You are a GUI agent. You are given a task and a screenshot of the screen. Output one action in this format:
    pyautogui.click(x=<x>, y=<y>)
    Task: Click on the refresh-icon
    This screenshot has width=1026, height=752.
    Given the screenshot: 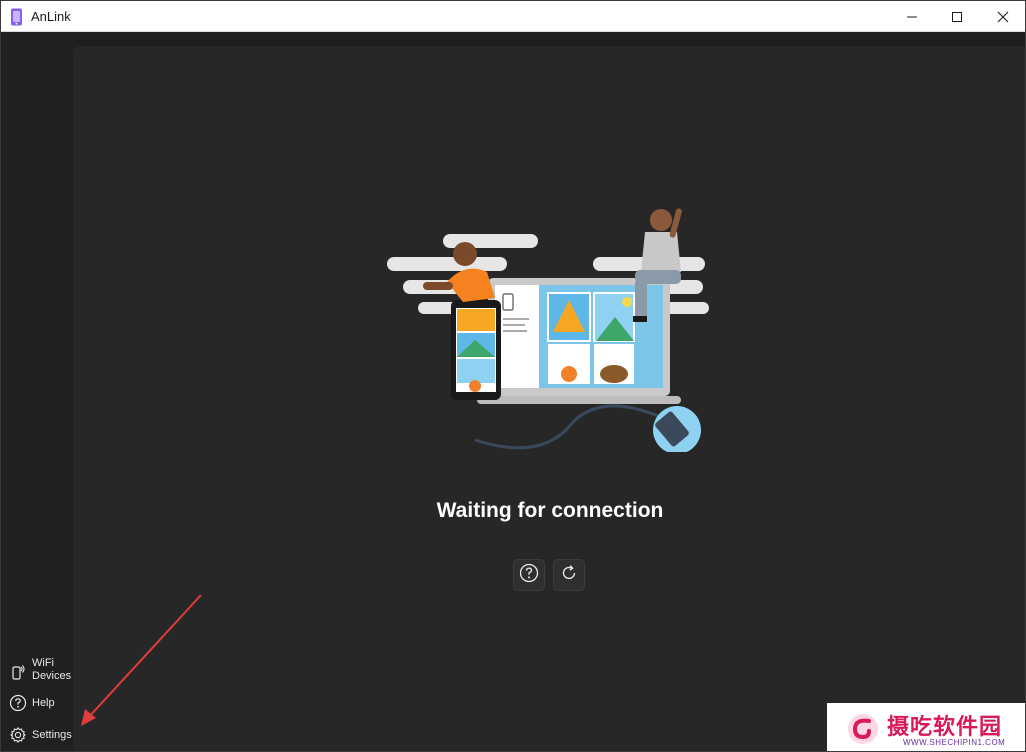 What is the action you would take?
    pyautogui.click(x=569, y=575)
    